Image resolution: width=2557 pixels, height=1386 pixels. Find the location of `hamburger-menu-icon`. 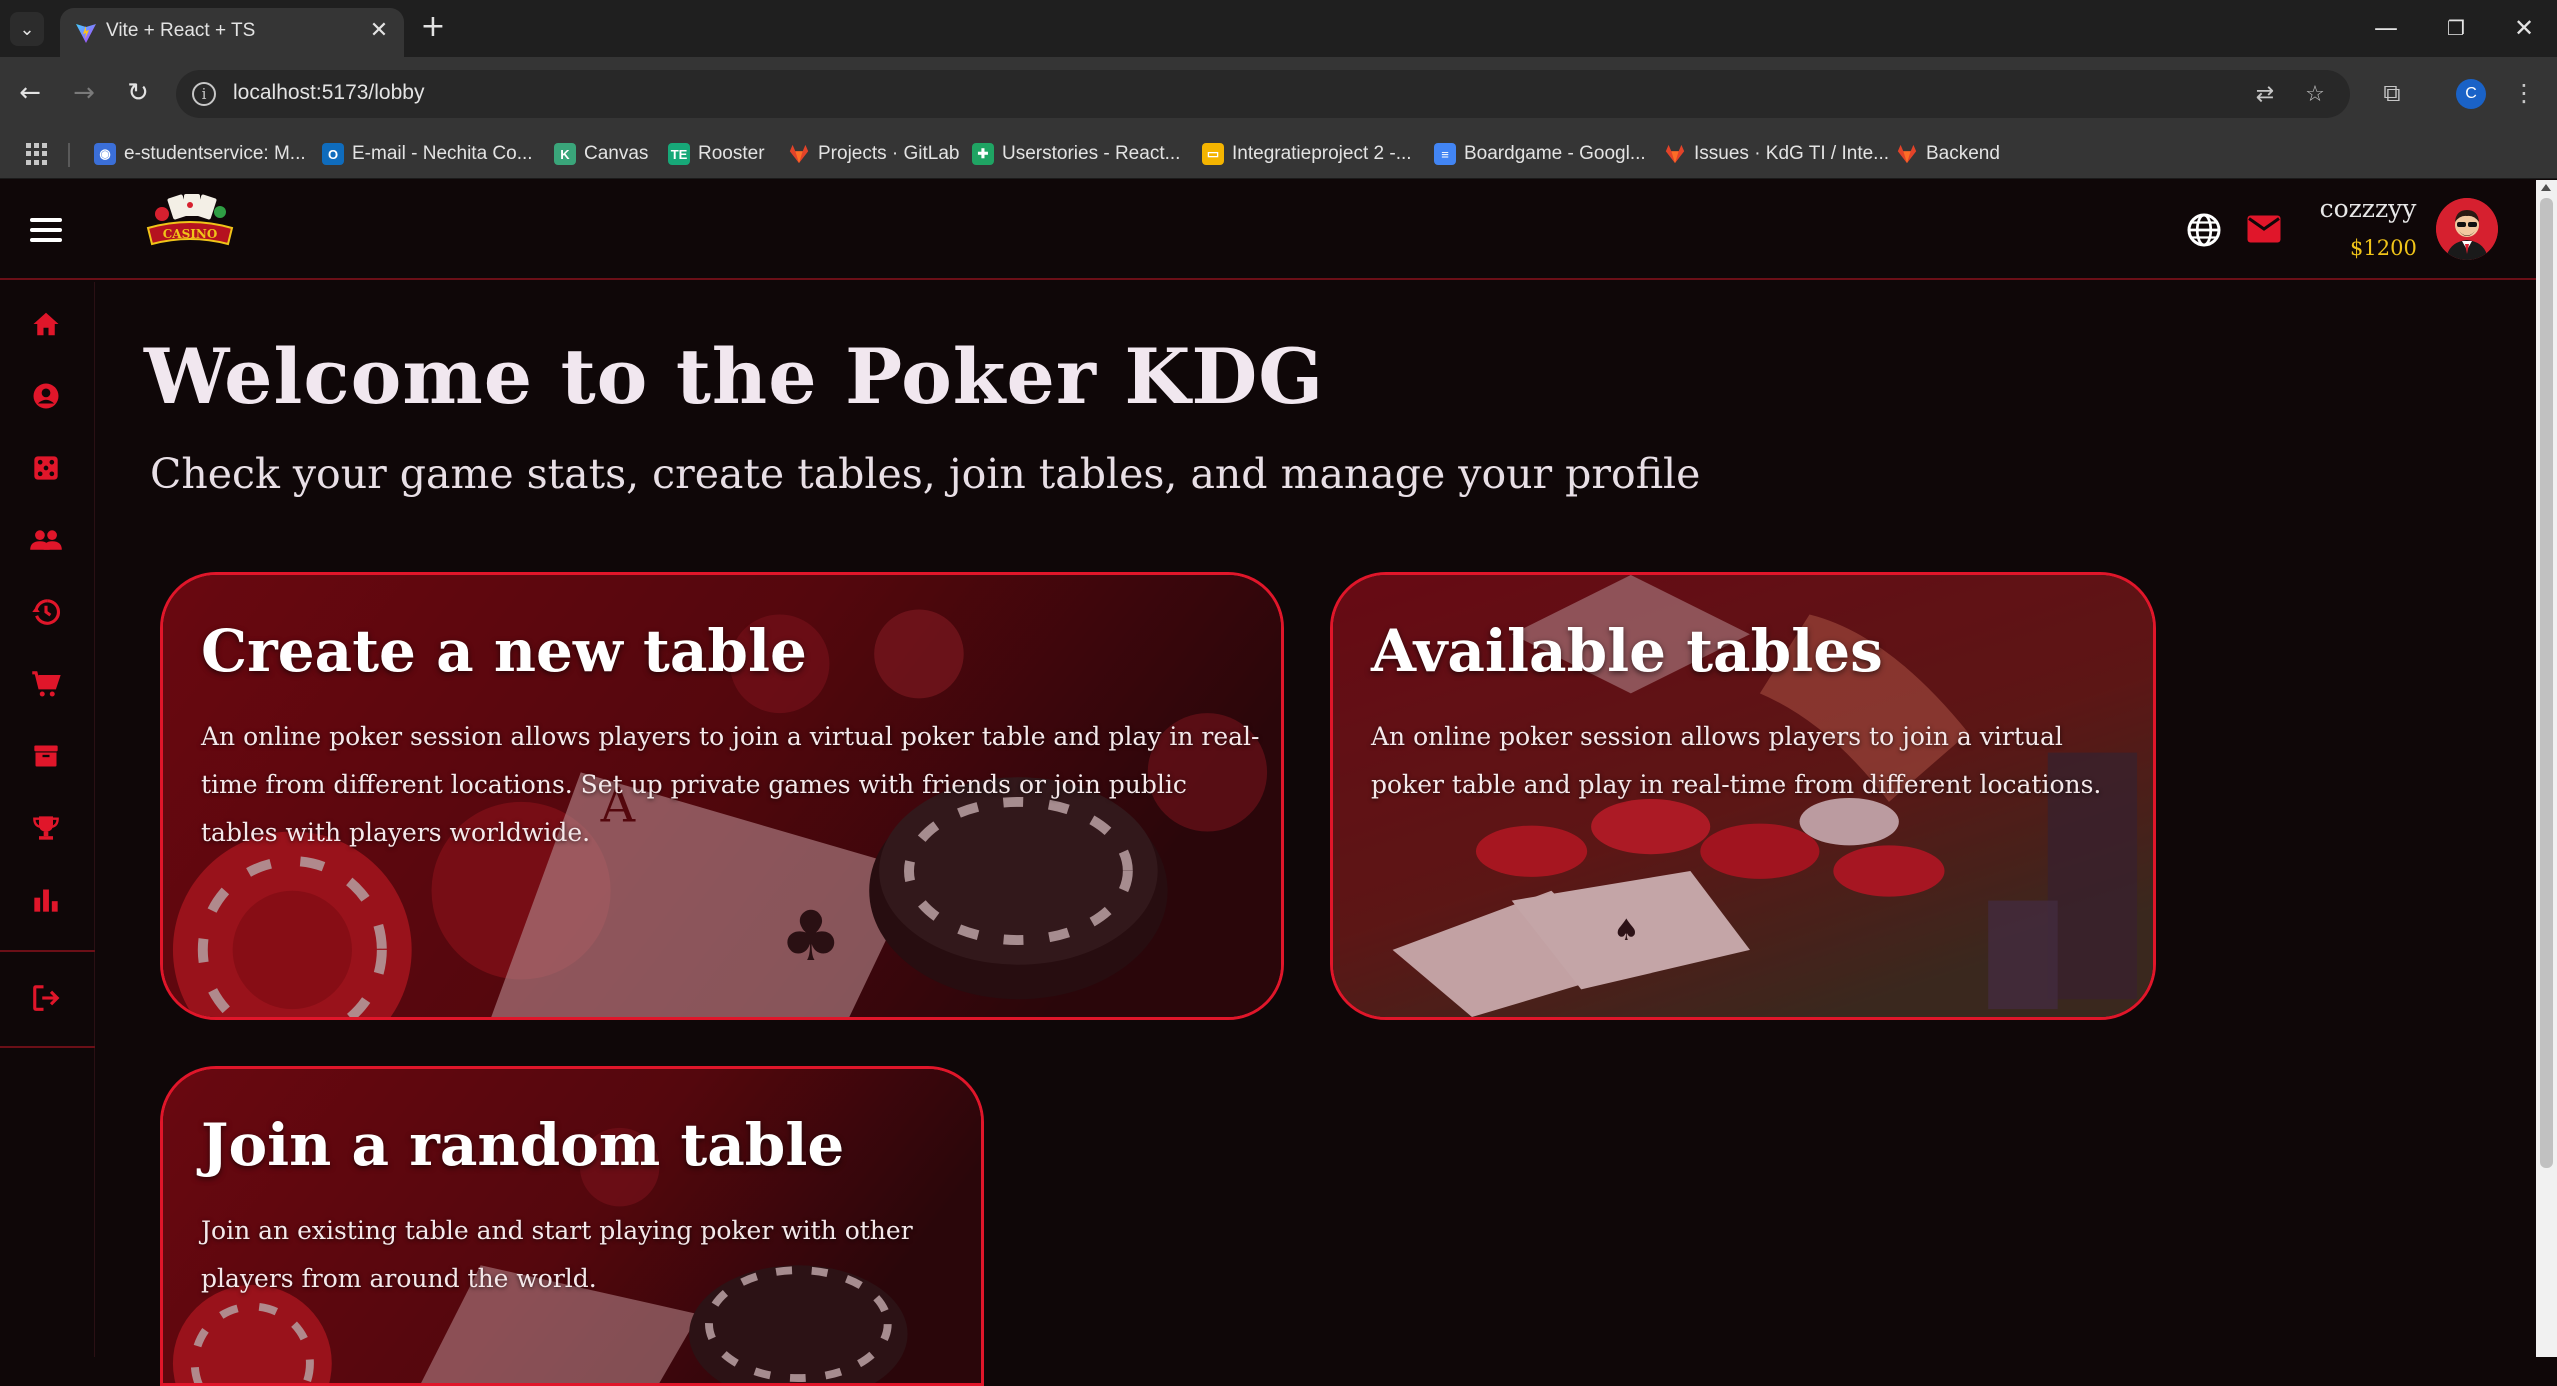

hamburger-menu-icon is located at coordinates (46, 230).